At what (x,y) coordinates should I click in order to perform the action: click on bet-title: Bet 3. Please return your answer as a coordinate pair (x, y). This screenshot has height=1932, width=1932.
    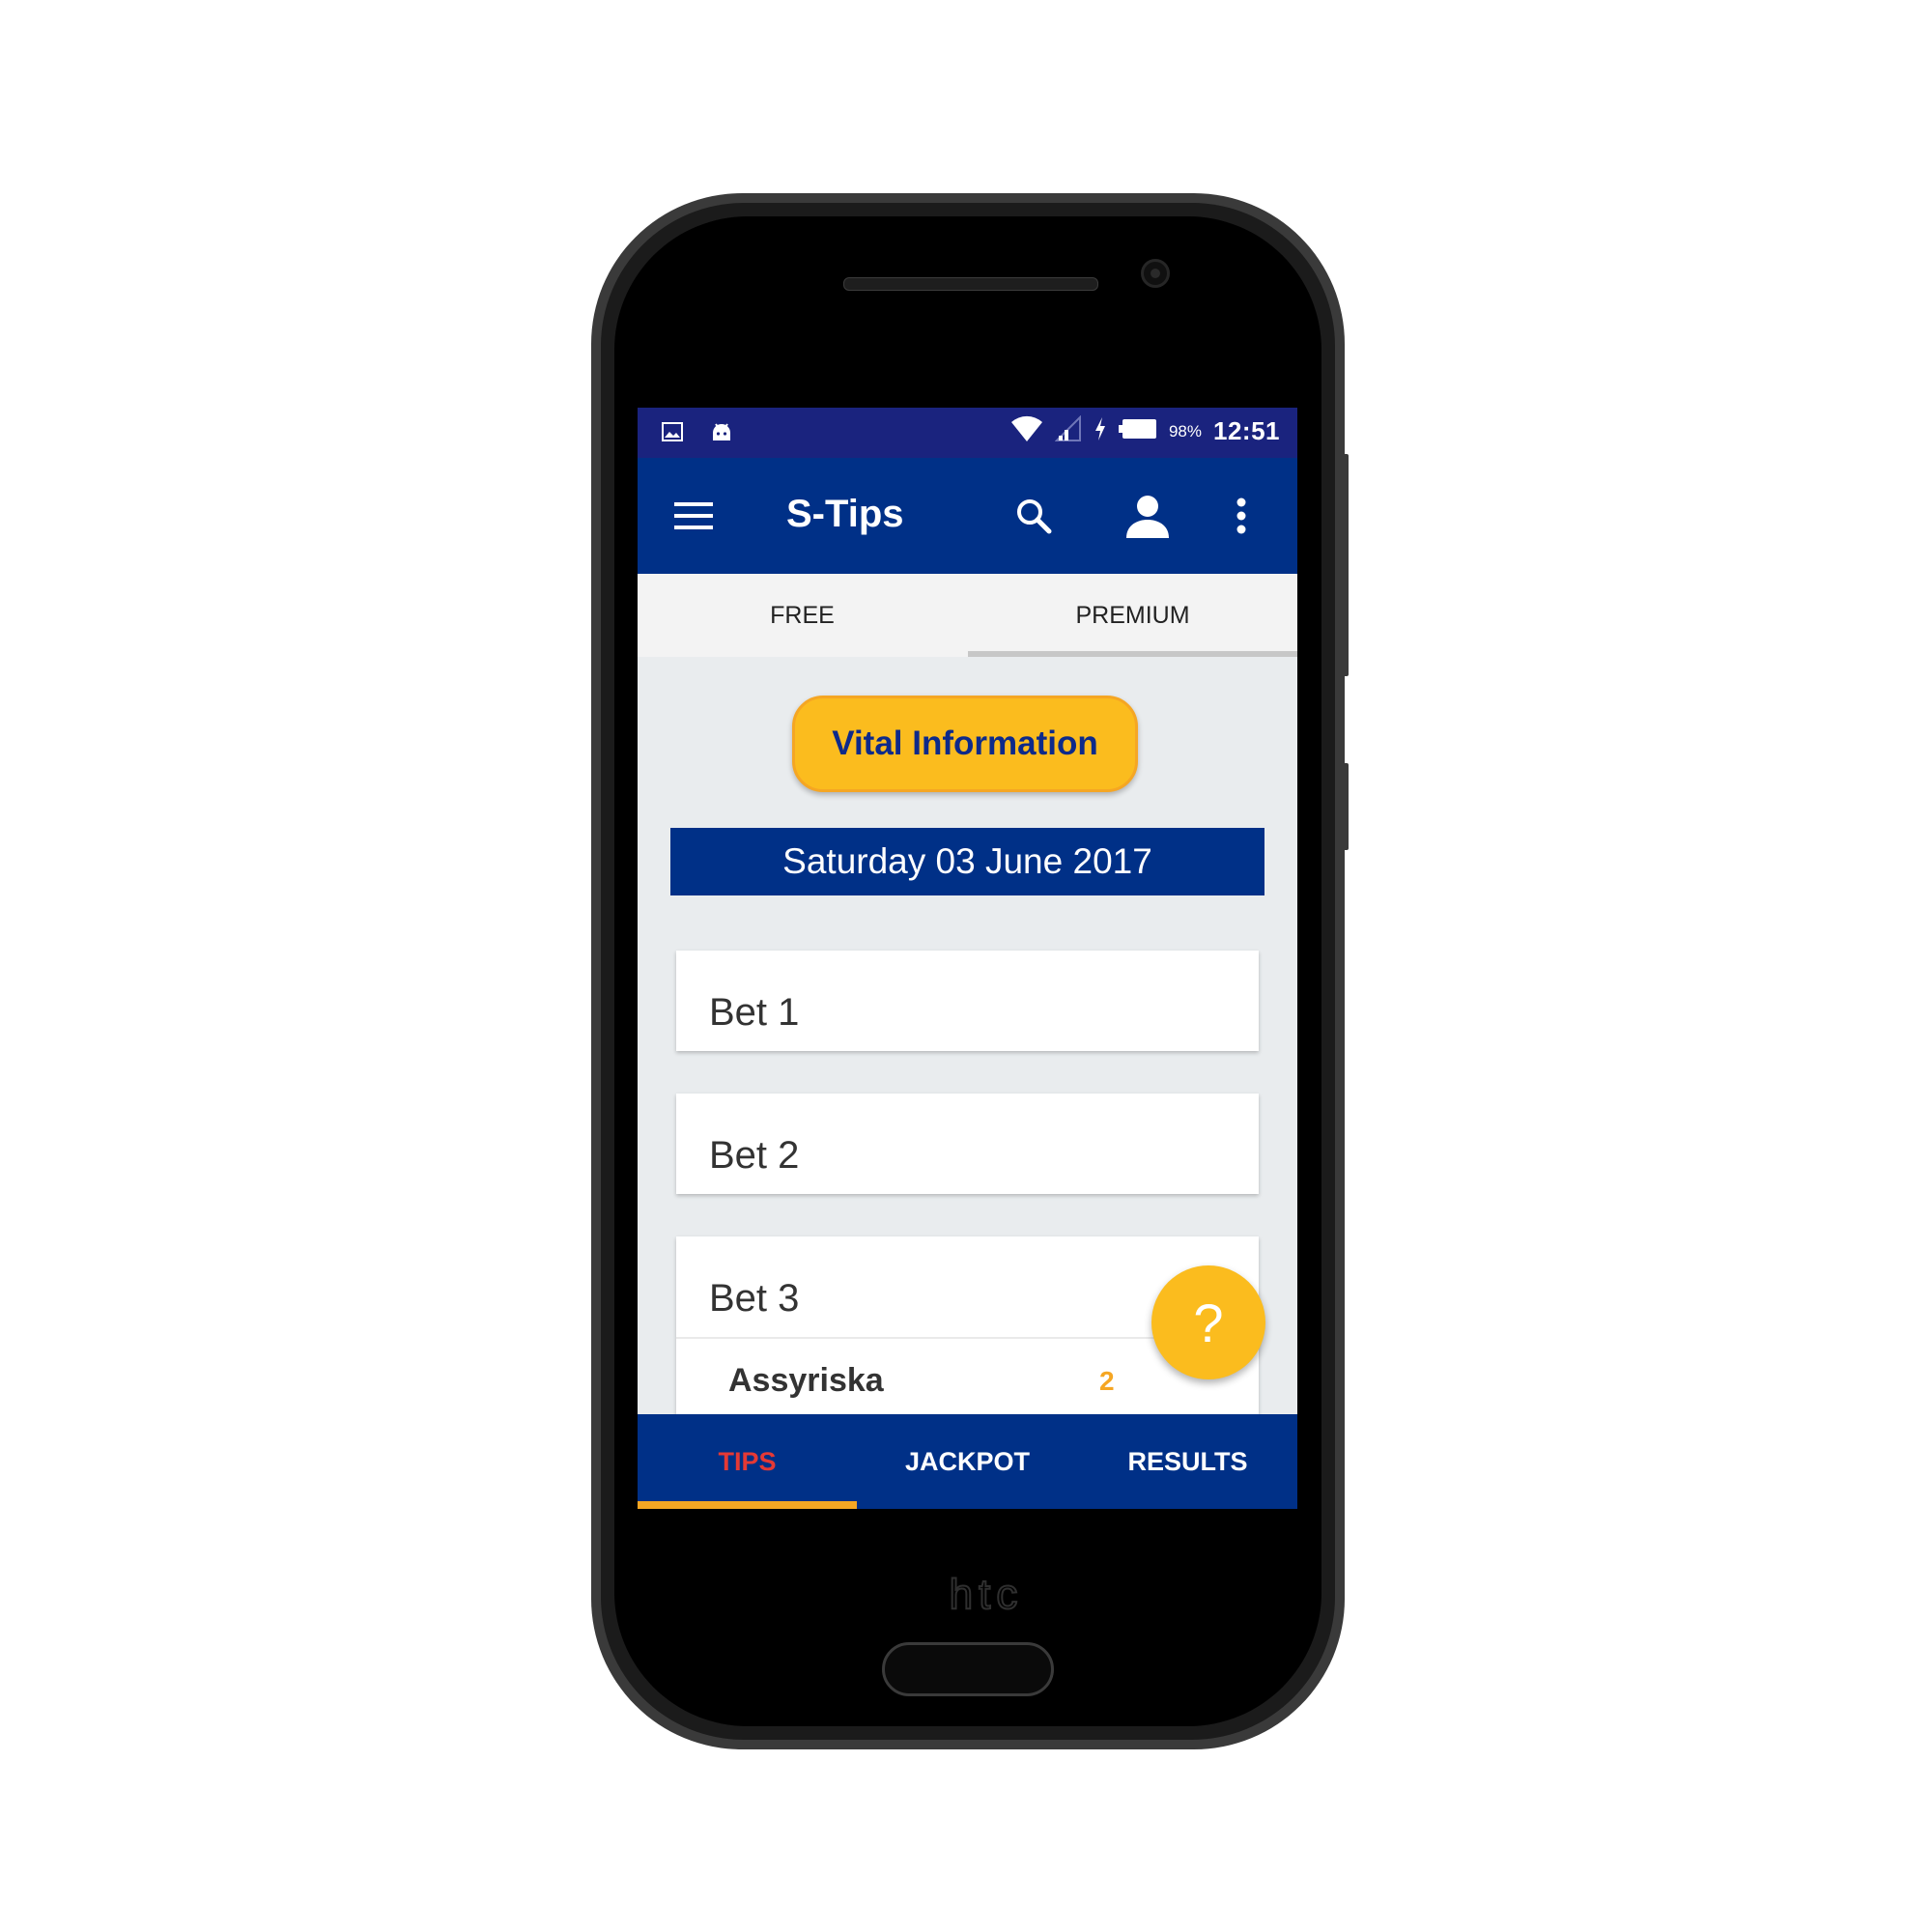
    Looking at the image, I should click on (754, 1298).